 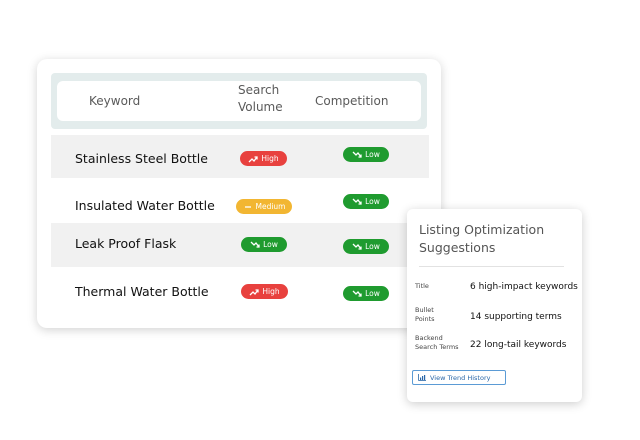 I want to click on table-row: Insulated Water Bottle Medium Low, so click(x=240, y=200).